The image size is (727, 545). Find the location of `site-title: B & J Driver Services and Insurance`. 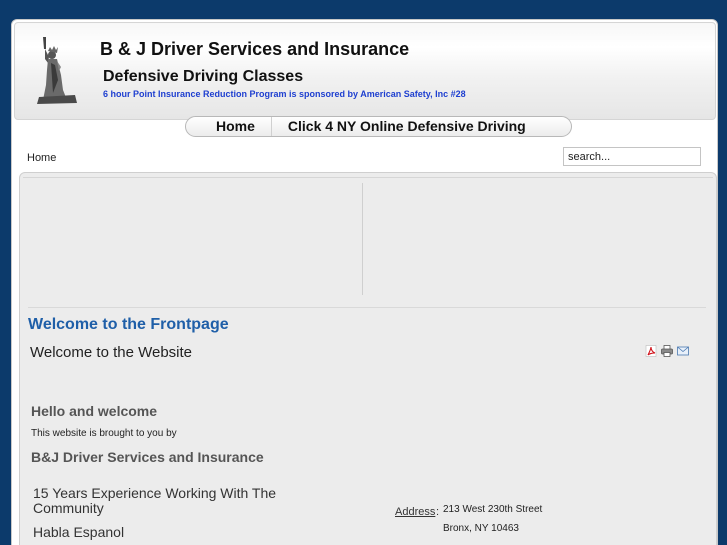

site-title: B & J Driver Services and Insurance is located at coordinates (255, 49).